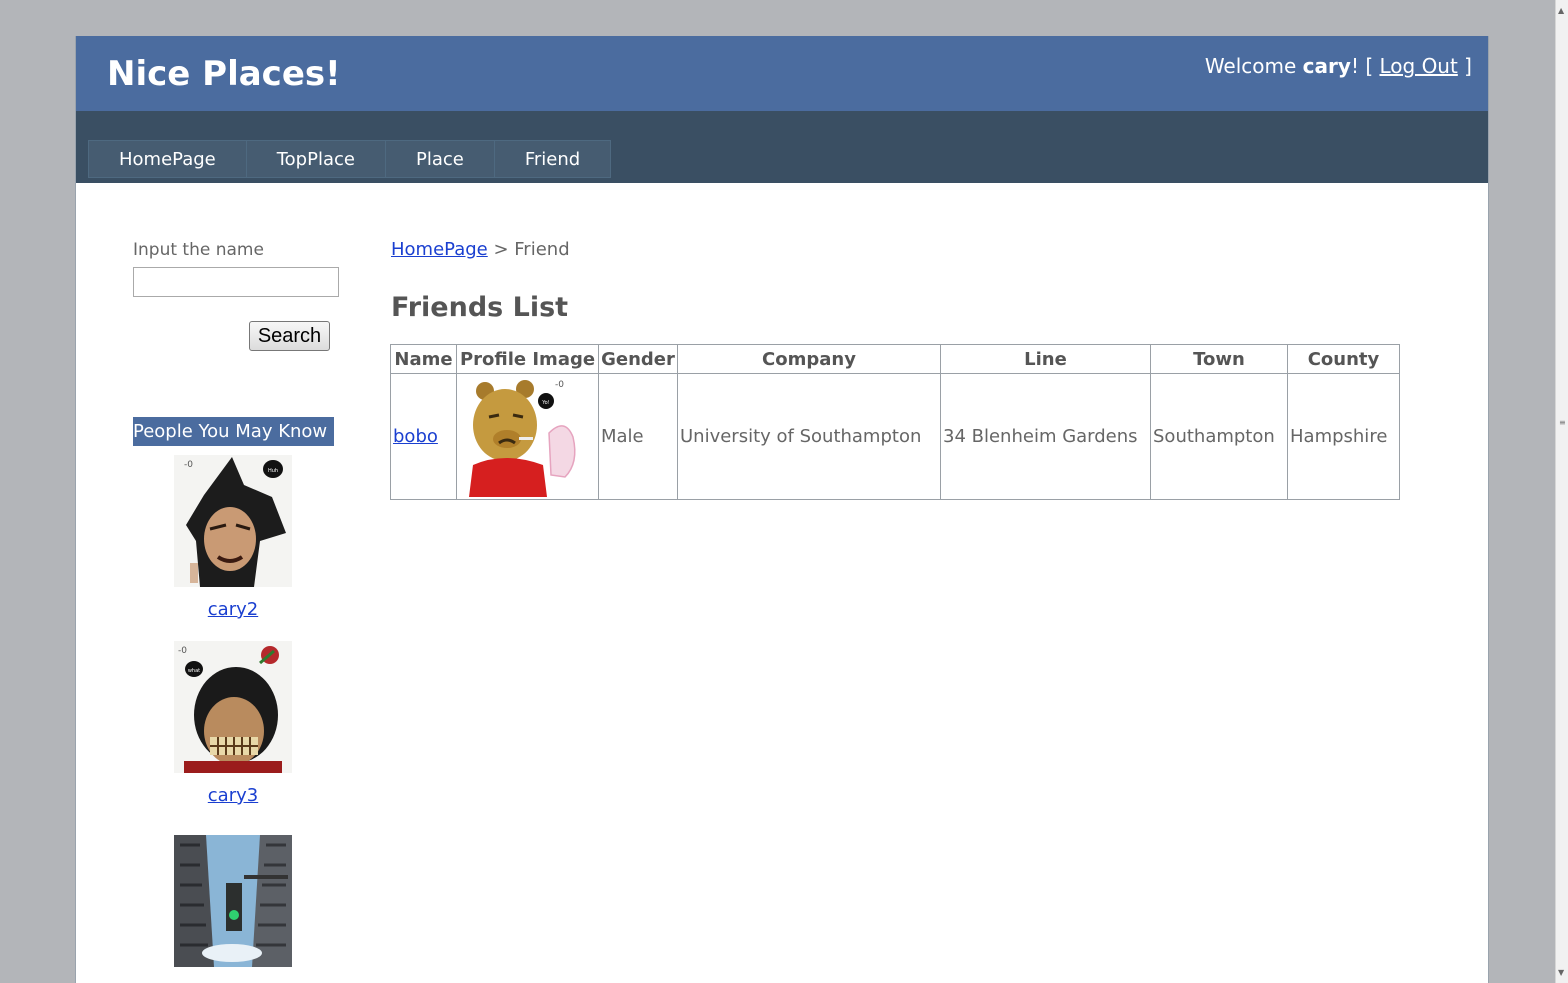 The height and width of the screenshot is (983, 1568). What do you see at coordinates (782, 147) in the screenshot?
I see `nav-bar: HomePage TopPlace Place Friend` at bounding box center [782, 147].